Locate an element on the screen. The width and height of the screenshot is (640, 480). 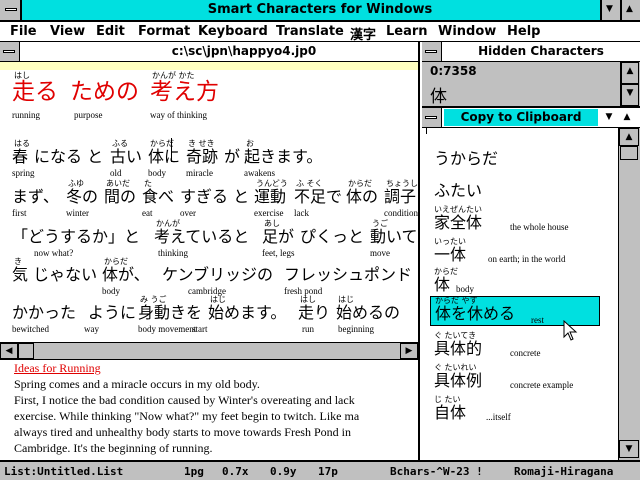
menu-keyboard: Keyboard is located at coordinates (233, 31).